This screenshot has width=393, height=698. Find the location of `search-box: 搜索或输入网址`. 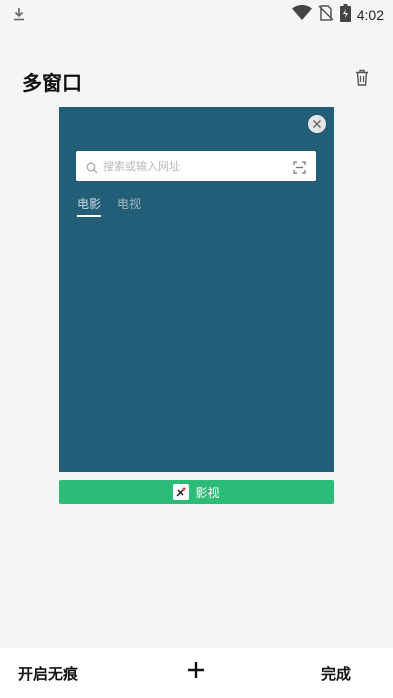

search-box: 搜索或输入网址 is located at coordinates (196, 166).